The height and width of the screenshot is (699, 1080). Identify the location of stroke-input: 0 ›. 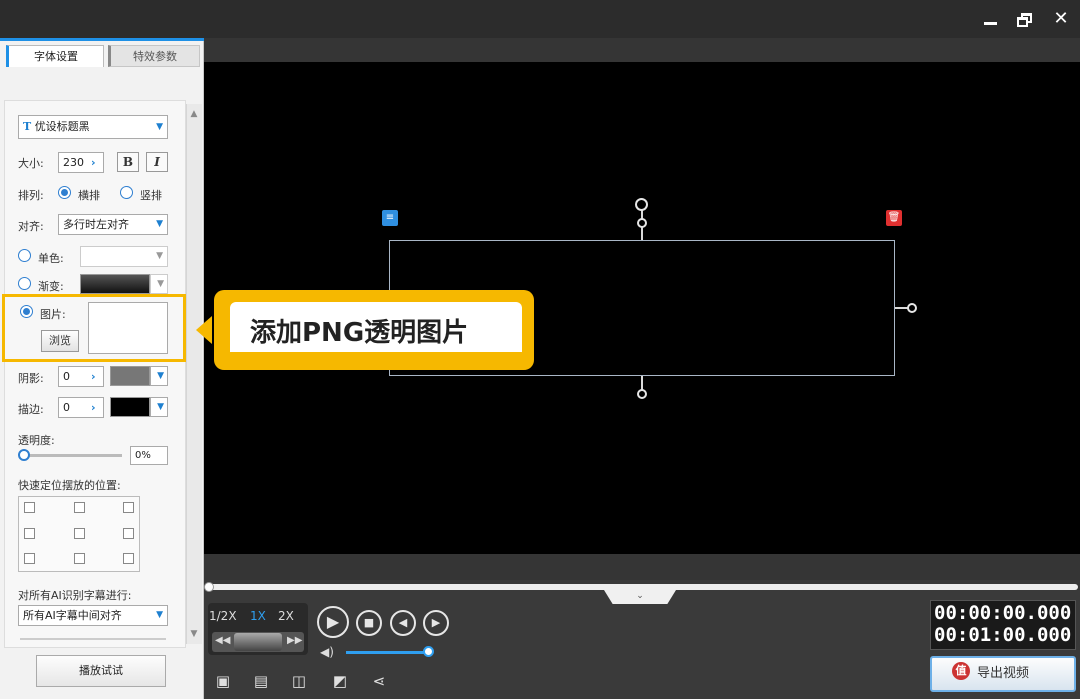
(81, 407).